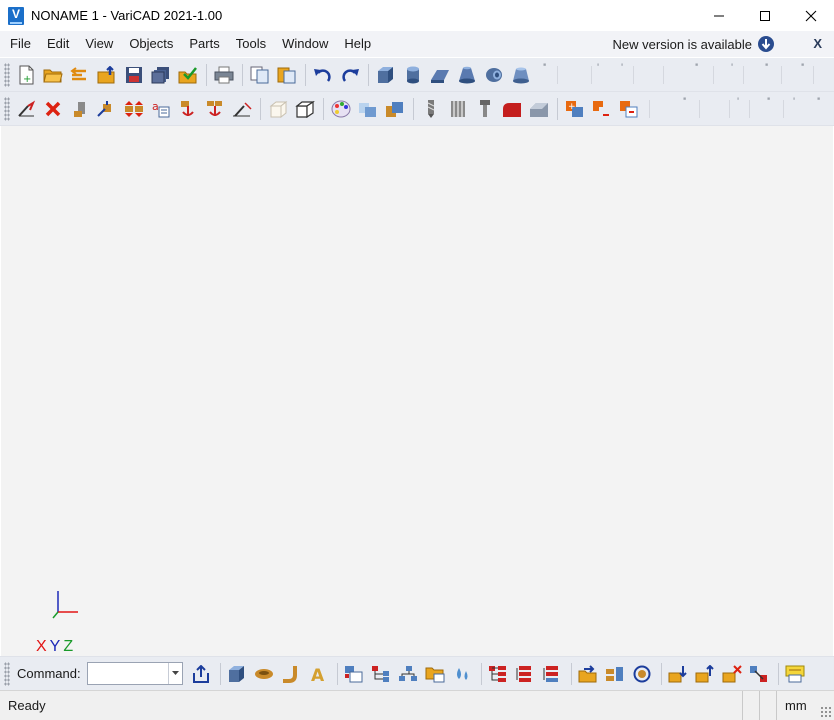 The height and width of the screenshot is (720, 834). I want to click on menu-parts: Parts, so click(204, 44).